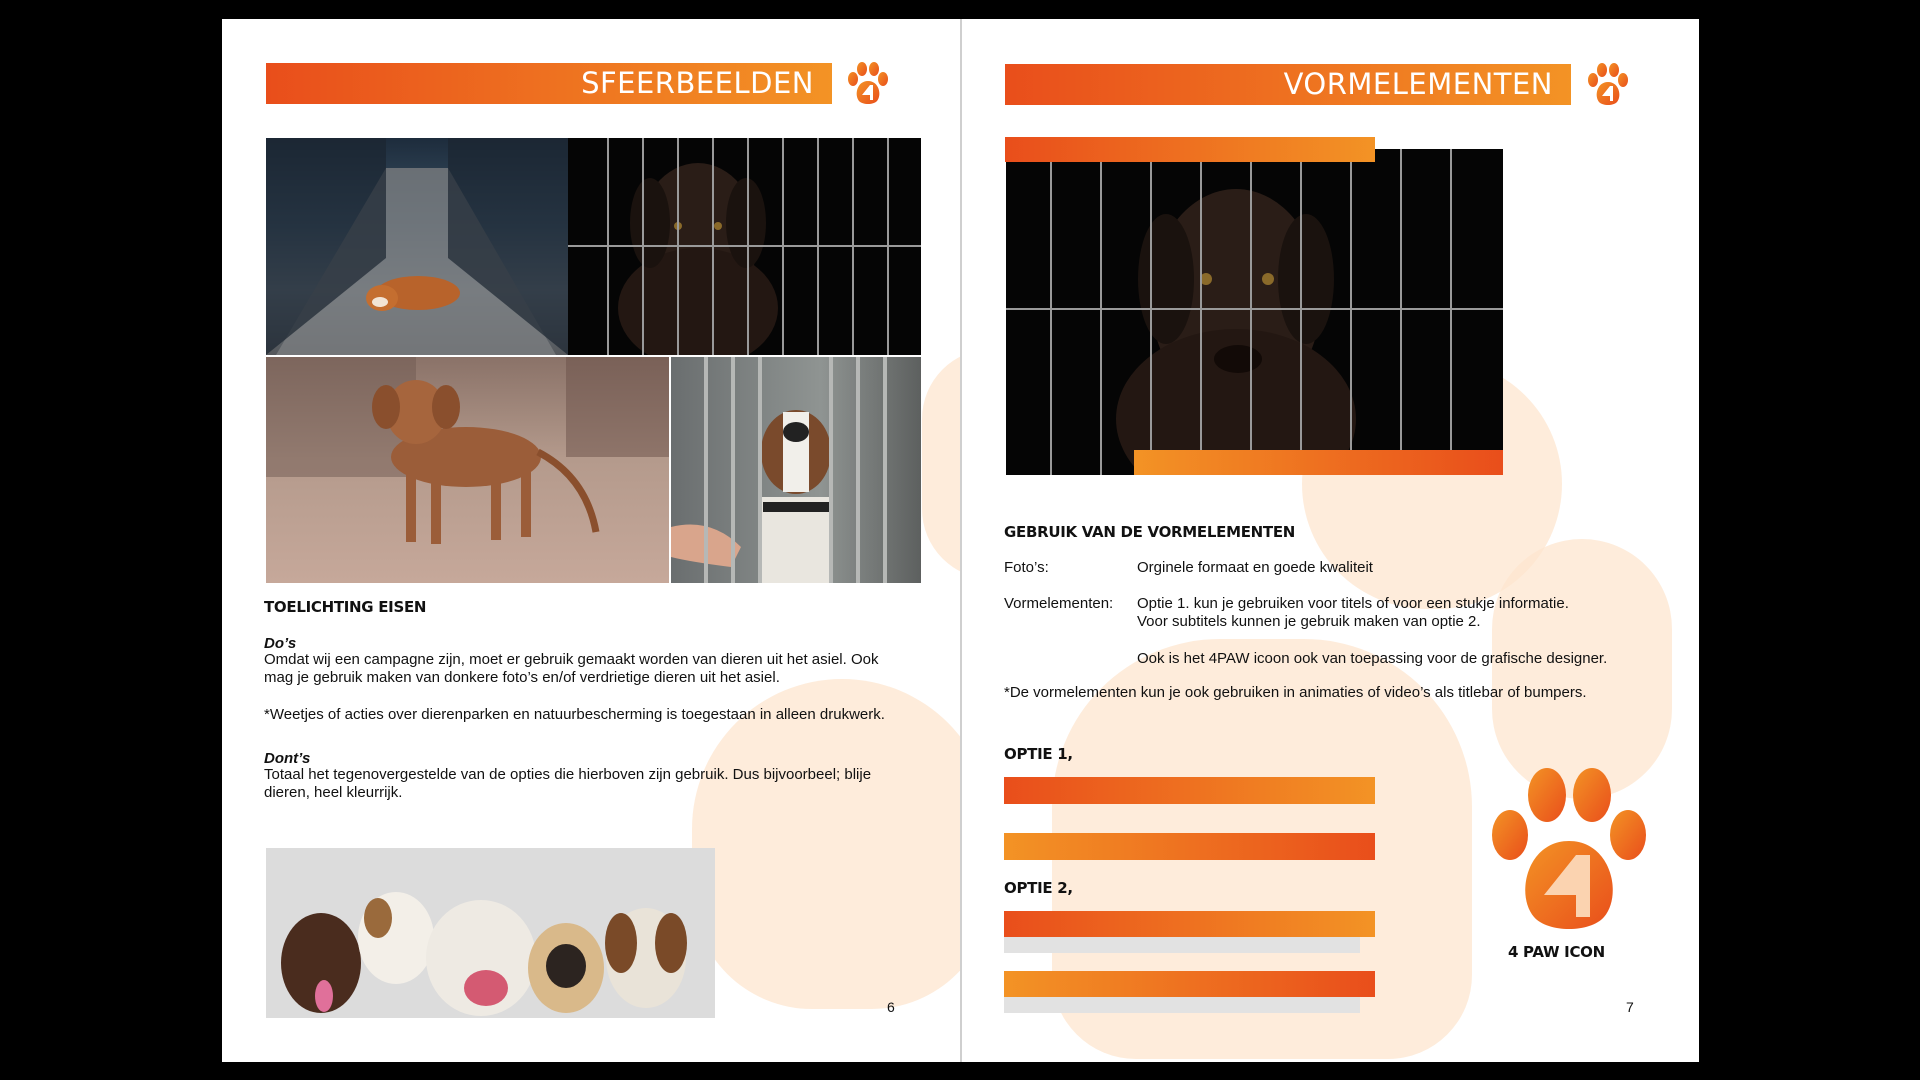 This screenshot has height=1080, width=1920. What do you see at coordinates (1038, 888) in the screenshot?
I see `option2-label: OPTIE 2,` at bounding box center [1038, 888].